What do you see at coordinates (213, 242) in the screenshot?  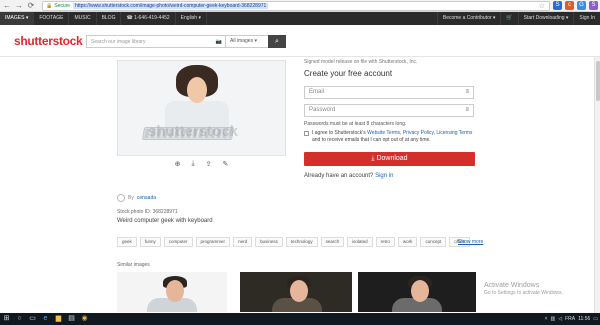 I see `tag-programmer: programmer` at bounding box center [213, 242].